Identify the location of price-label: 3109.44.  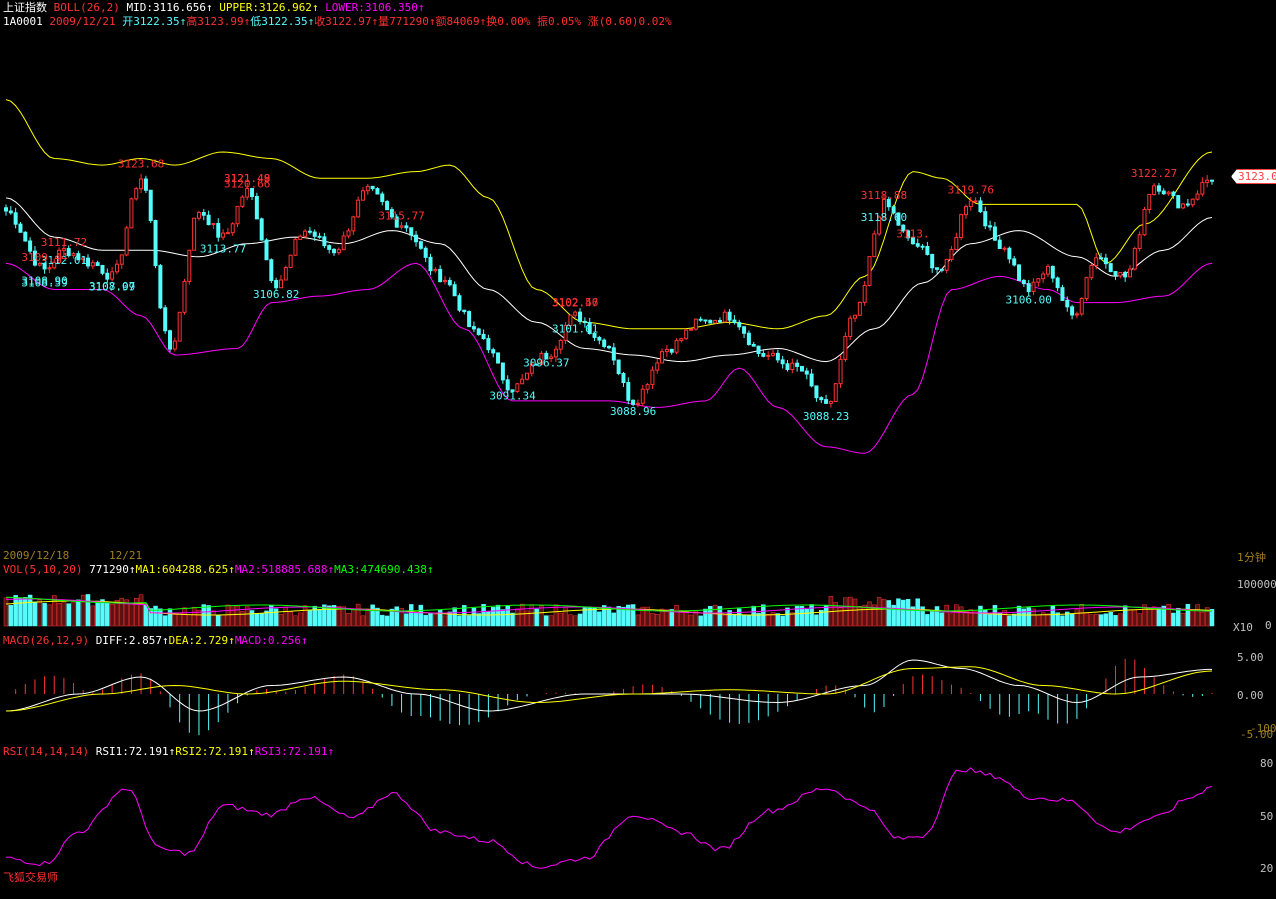
(44, 257).